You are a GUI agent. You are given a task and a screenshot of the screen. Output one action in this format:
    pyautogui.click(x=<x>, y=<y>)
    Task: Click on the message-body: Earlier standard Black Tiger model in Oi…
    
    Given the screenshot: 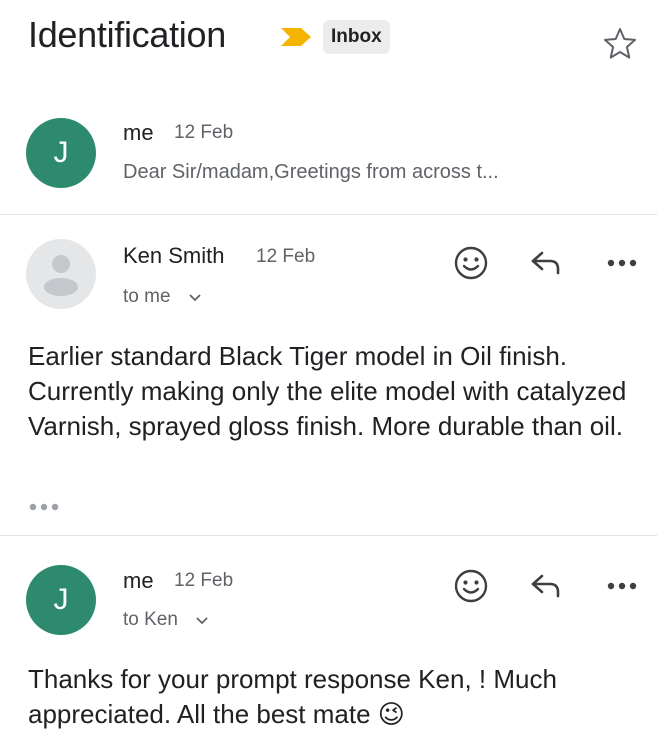 What is the action you would take?
    pyautogui.click(x=327, y=391)
    